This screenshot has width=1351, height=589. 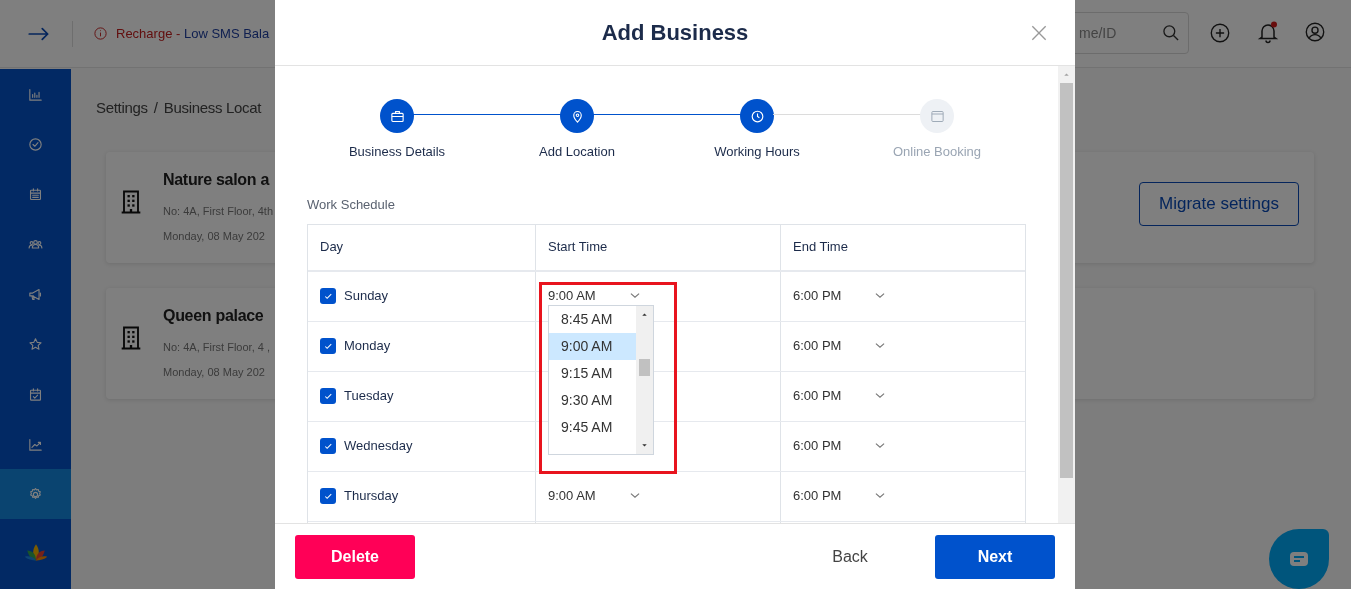 What do you see at coordinates (757, 116) in the screenshot?
I see `clock-icon` at bounding box center [757, 116].